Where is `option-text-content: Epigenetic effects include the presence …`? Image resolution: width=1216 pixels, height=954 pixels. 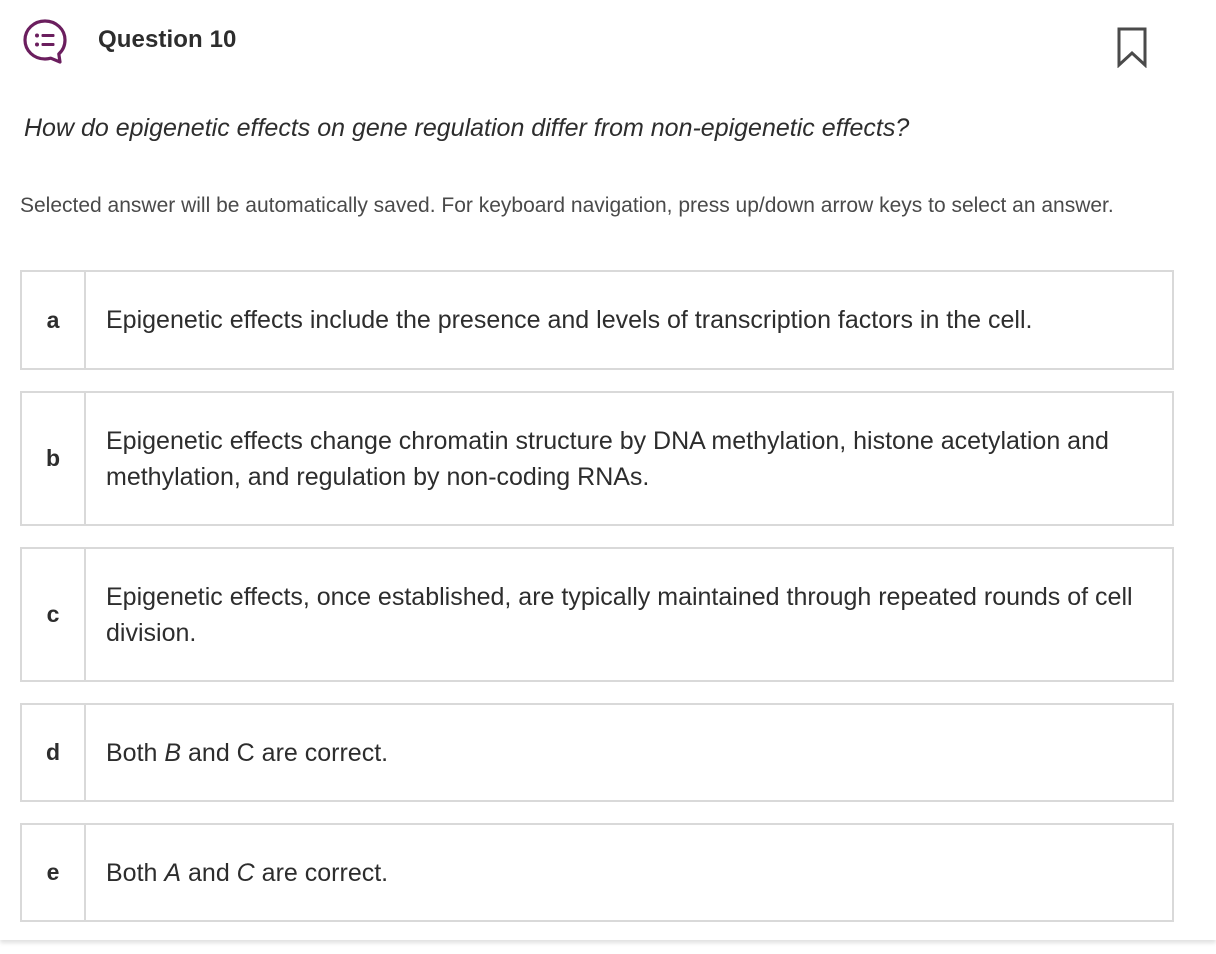
option-text-content: Epigenetic effects include the presence … is located at coordinates (569, 320).